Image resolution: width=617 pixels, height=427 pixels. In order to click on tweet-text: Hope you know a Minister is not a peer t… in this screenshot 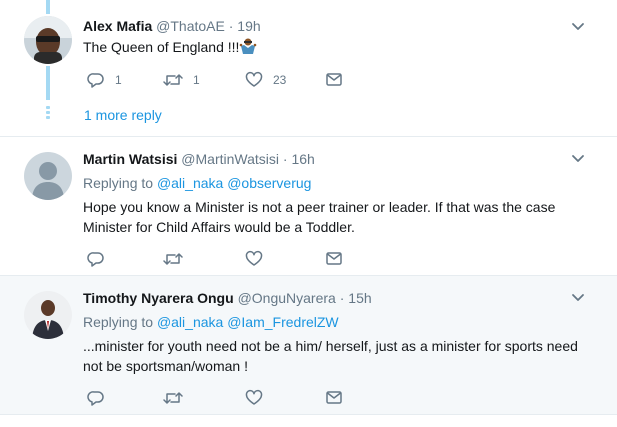, I will do `click(333, 217)`.